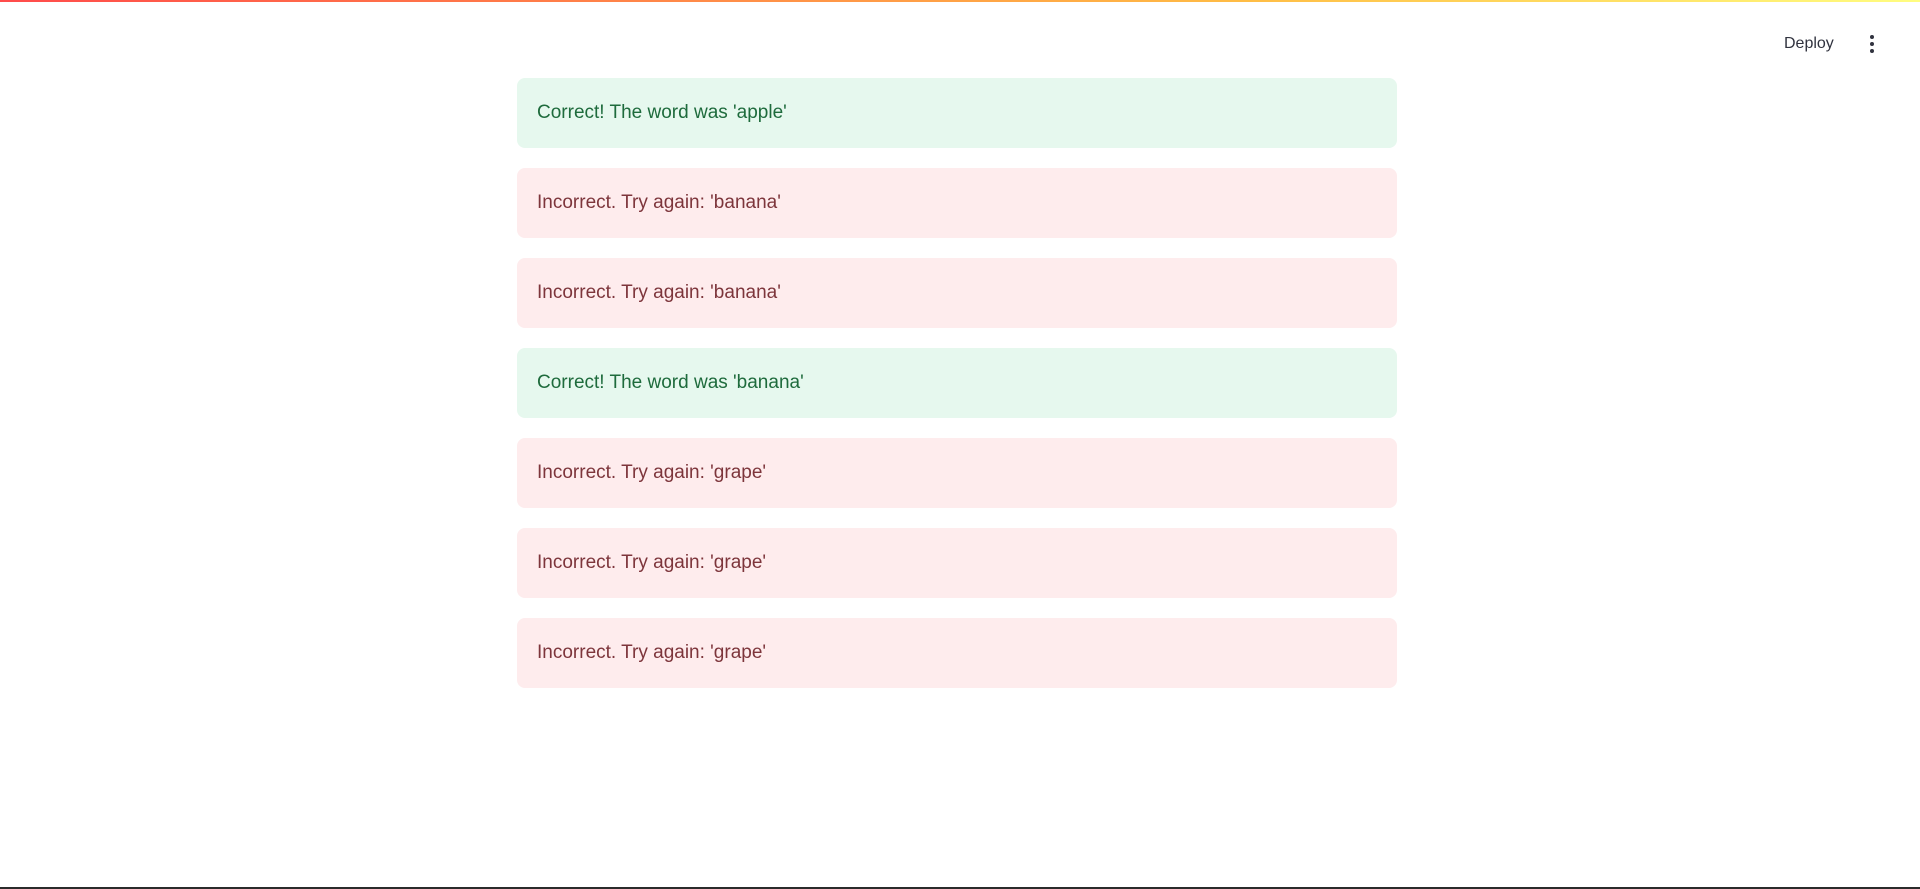 The image size is (1920, 889). What do you see at coordinates (662, 112) in the screenshot?
I see `alert-message: Correct! The word was 'apple'` at bounding box center [662, 112].